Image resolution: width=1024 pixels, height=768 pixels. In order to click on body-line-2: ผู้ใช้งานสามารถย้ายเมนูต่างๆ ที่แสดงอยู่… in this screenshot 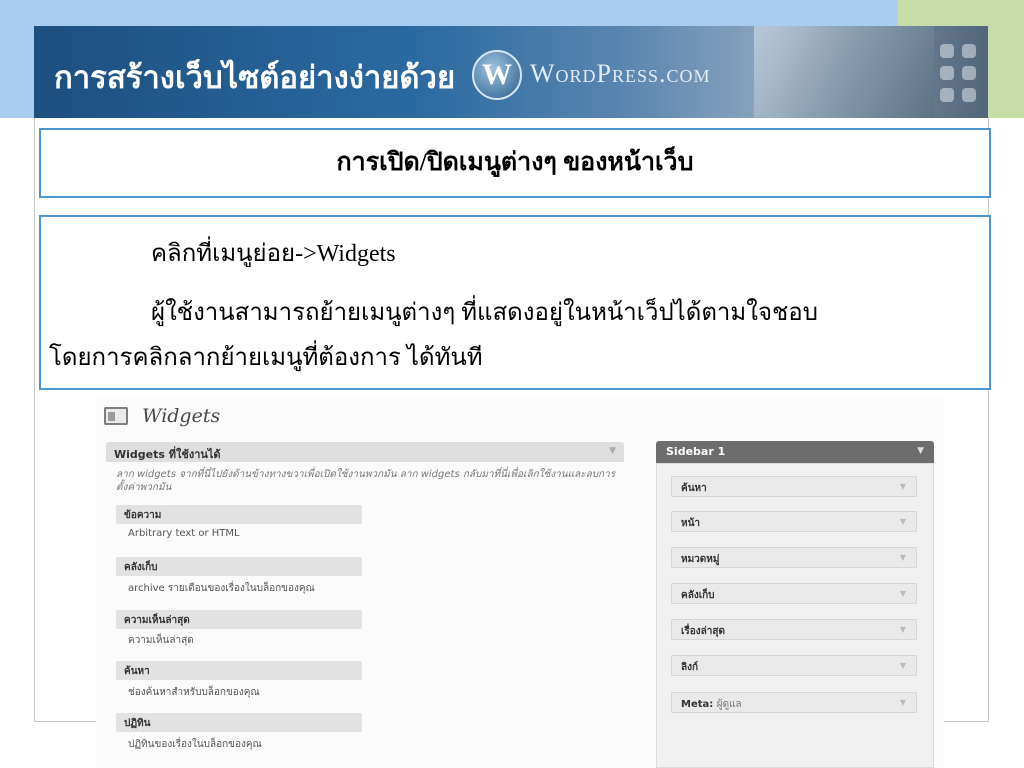, I will do `click(484, 313)`.